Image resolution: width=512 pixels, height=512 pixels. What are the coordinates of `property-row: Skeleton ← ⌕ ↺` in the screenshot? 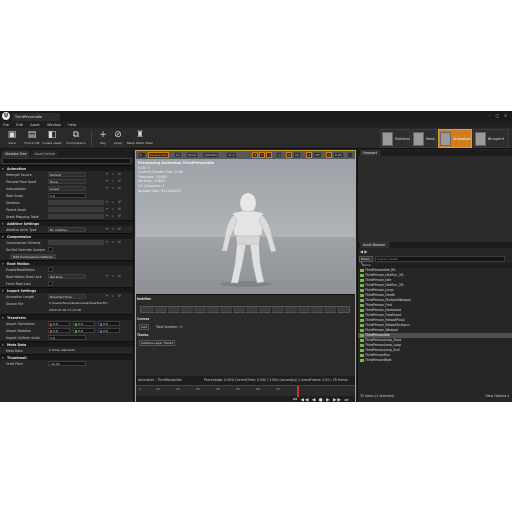 It's located at (66, 202).